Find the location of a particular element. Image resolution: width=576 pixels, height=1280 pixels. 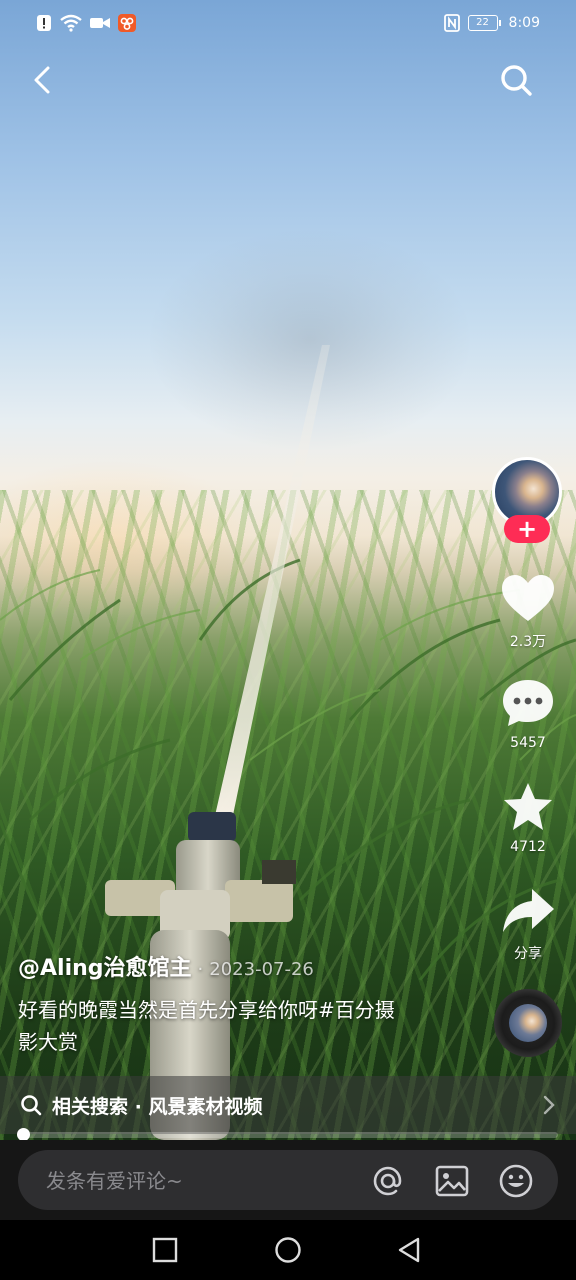

search-button is located at coordinates (516, 80).